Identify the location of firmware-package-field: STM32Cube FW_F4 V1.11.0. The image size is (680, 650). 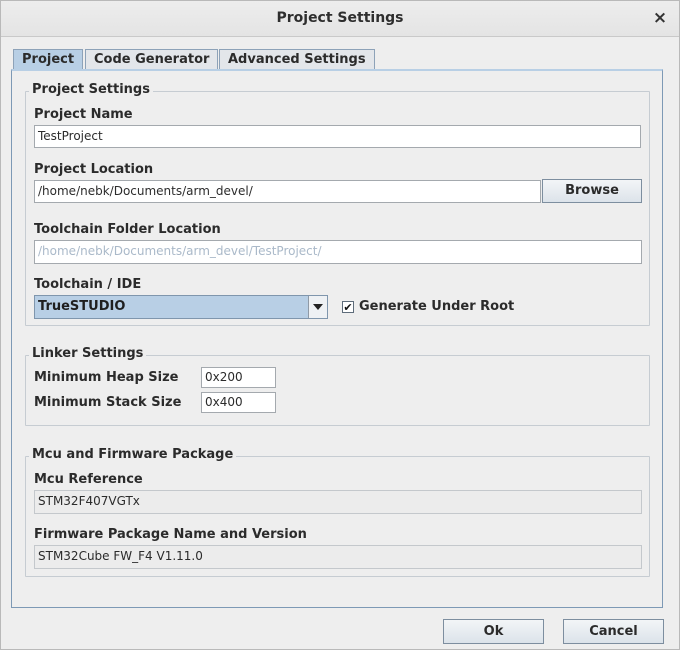
(338, 557).